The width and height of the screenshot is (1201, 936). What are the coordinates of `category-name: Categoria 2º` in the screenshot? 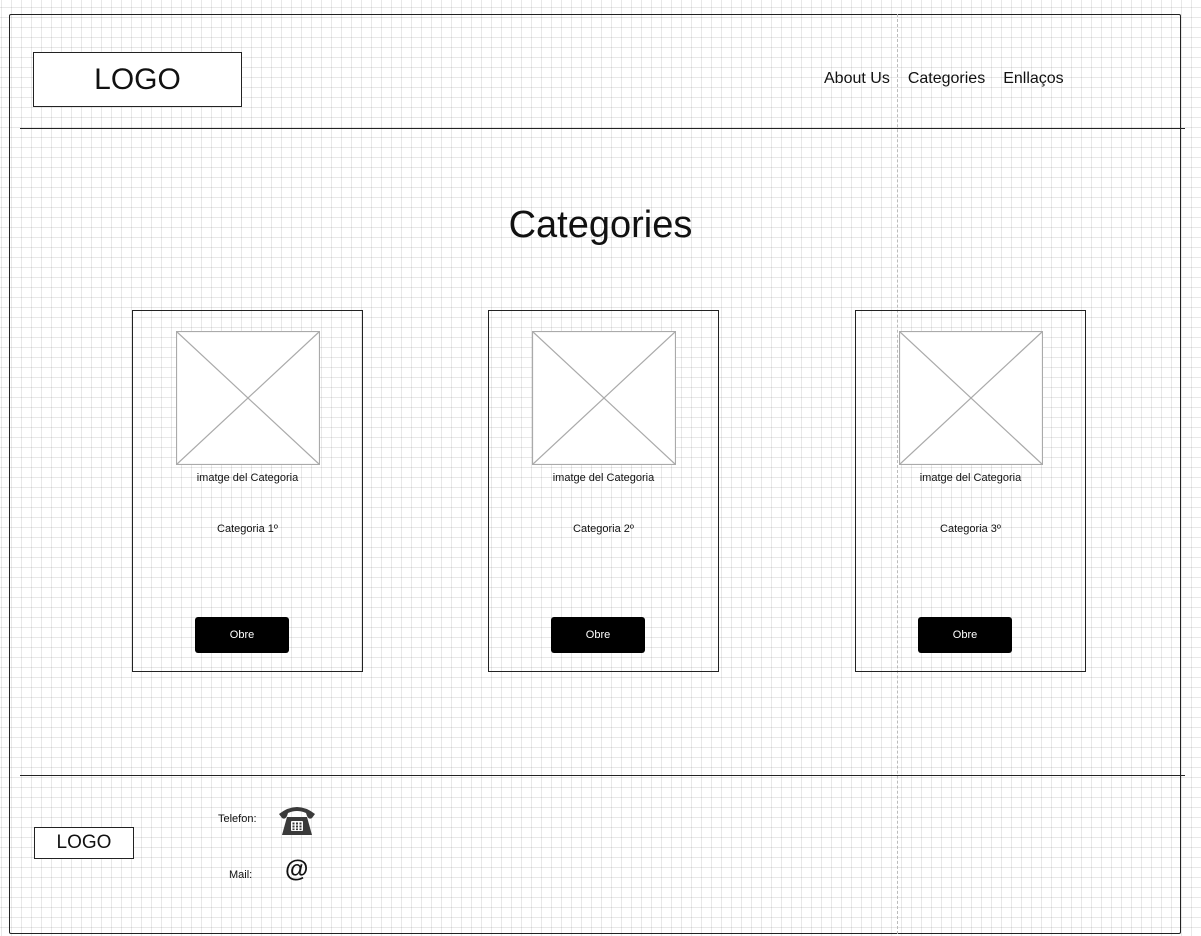 It's located at (603, 529).